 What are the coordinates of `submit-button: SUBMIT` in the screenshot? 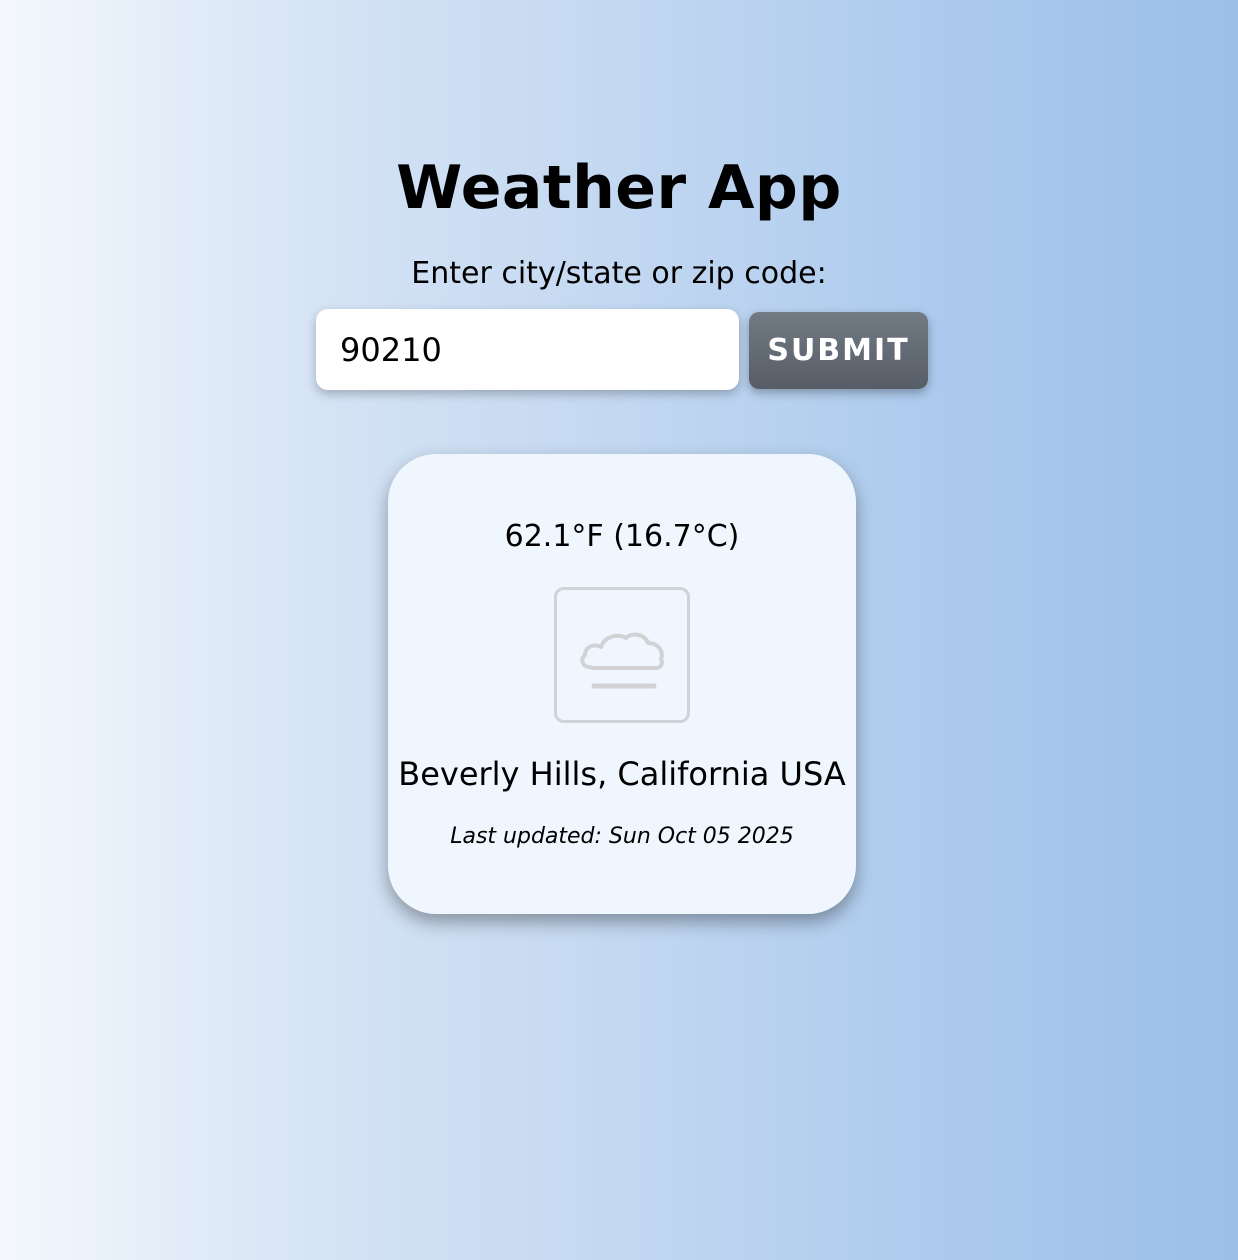 It's located at (838, 350).